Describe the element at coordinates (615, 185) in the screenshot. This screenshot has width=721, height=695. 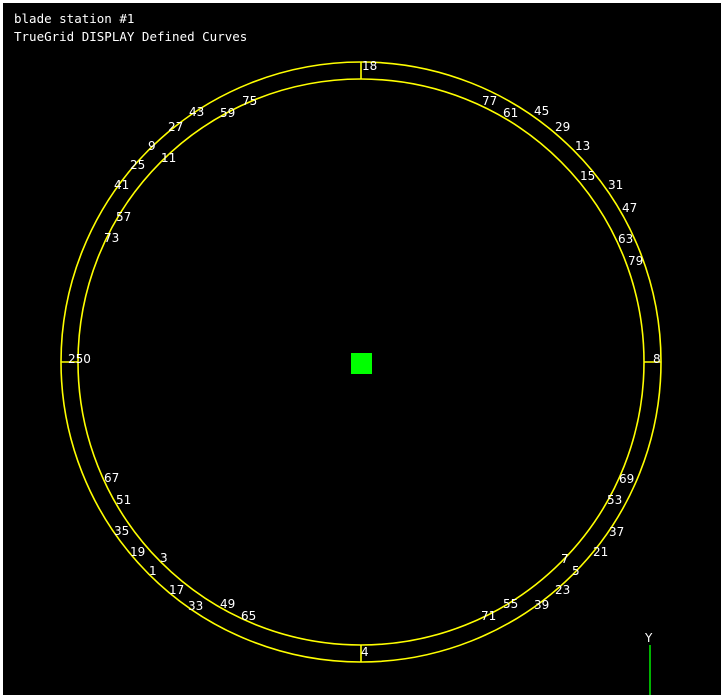
I see `node-label: 31` at that location.